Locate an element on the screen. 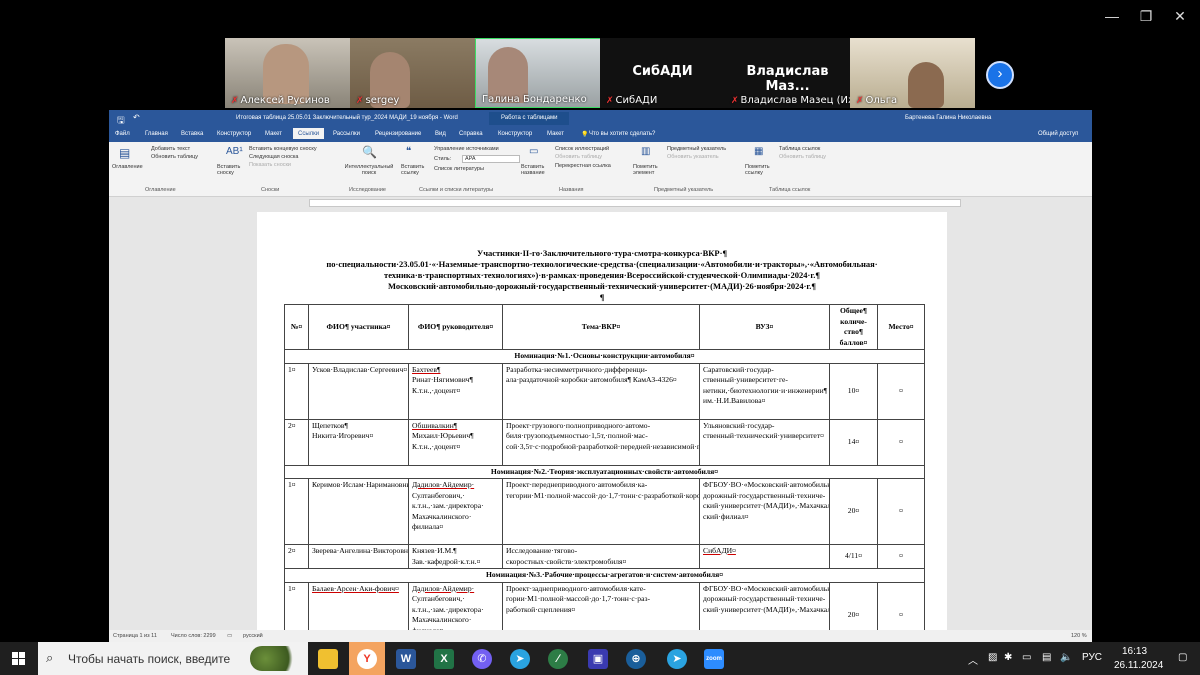 The width and height of the screenshot is (1200, 675). file-explorer-icon is located at coordinates (328, 659).